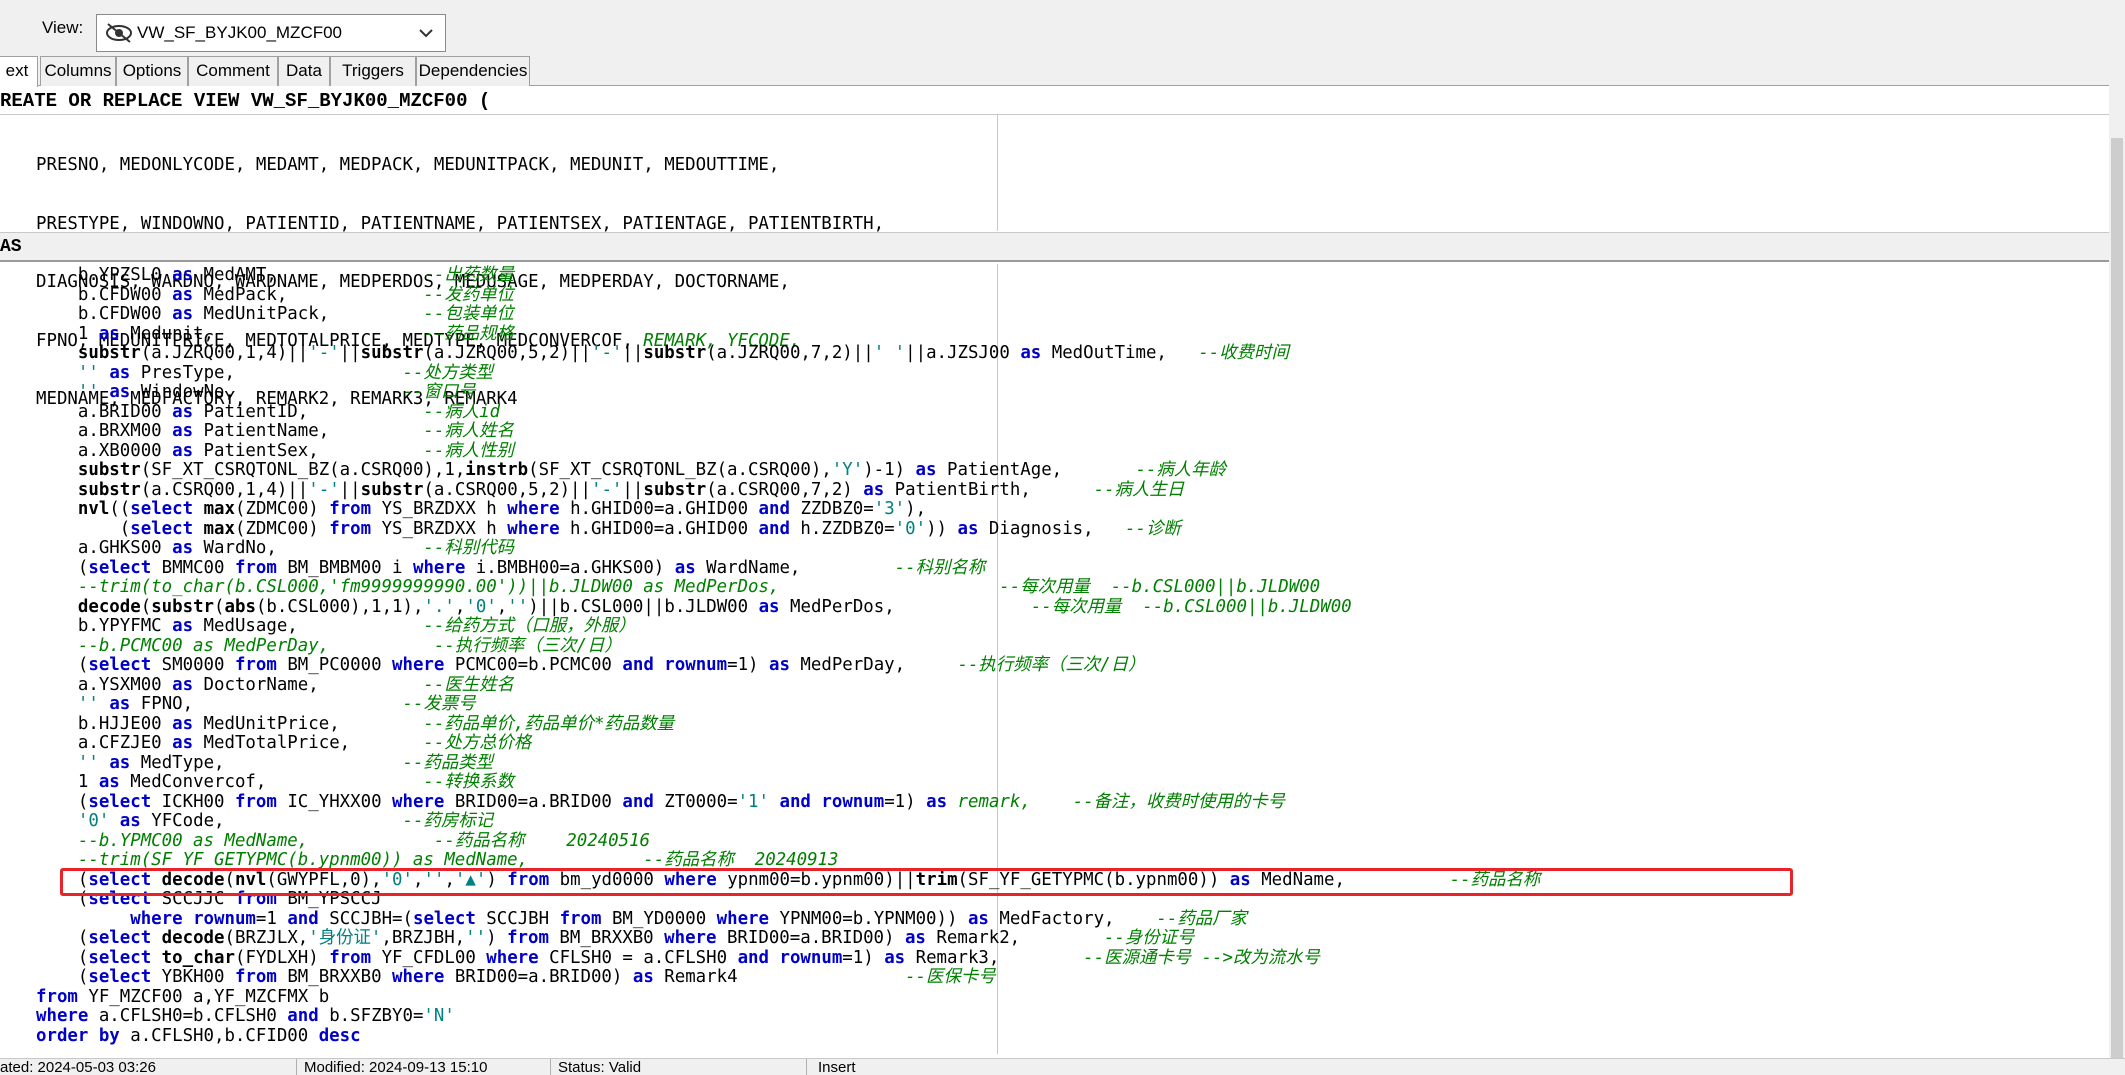 The height and width of the screenshot is (1075, 2125). What do you see at coordinates (396, 1067) in the screenshot?
I see `status-modified: Modified: 2024-09-13 15:10` at bounding box center [396, 1067].